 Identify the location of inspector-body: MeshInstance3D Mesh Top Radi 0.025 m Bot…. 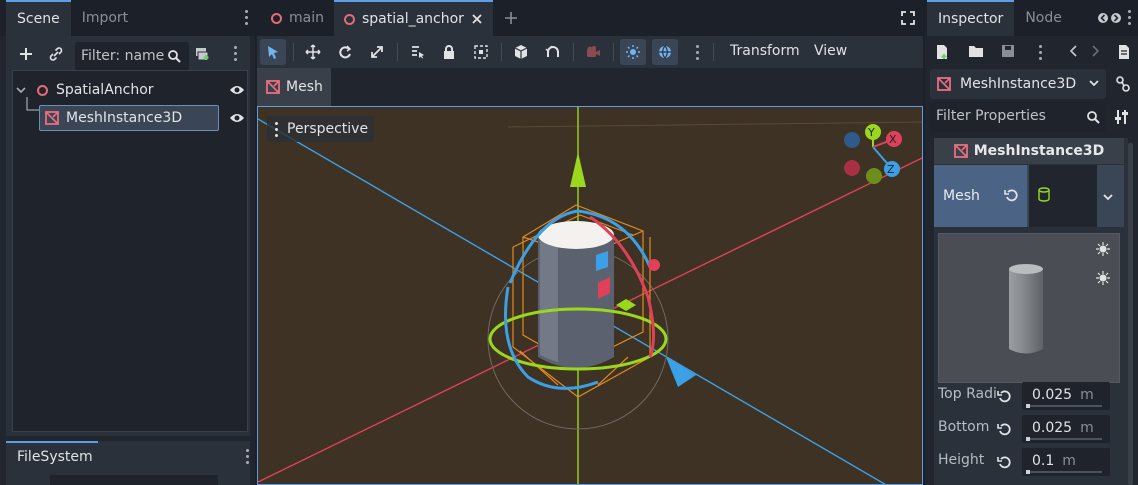
(1031, 311).